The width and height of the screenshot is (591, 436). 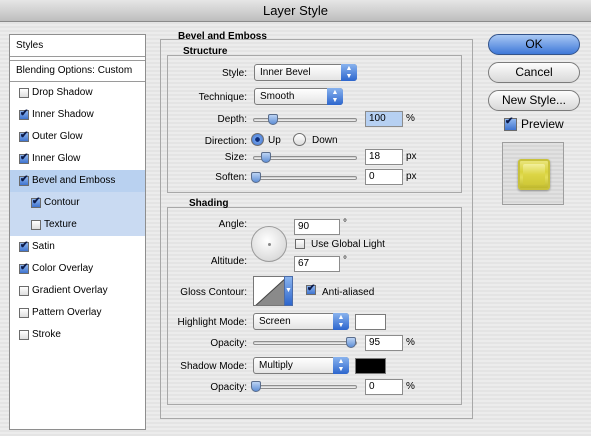 What do you see at coordinates (301, 321) in the screenshot?
I see `highlight-mode-select: Screen ▲ ▼` at bounding box center [301, 321].